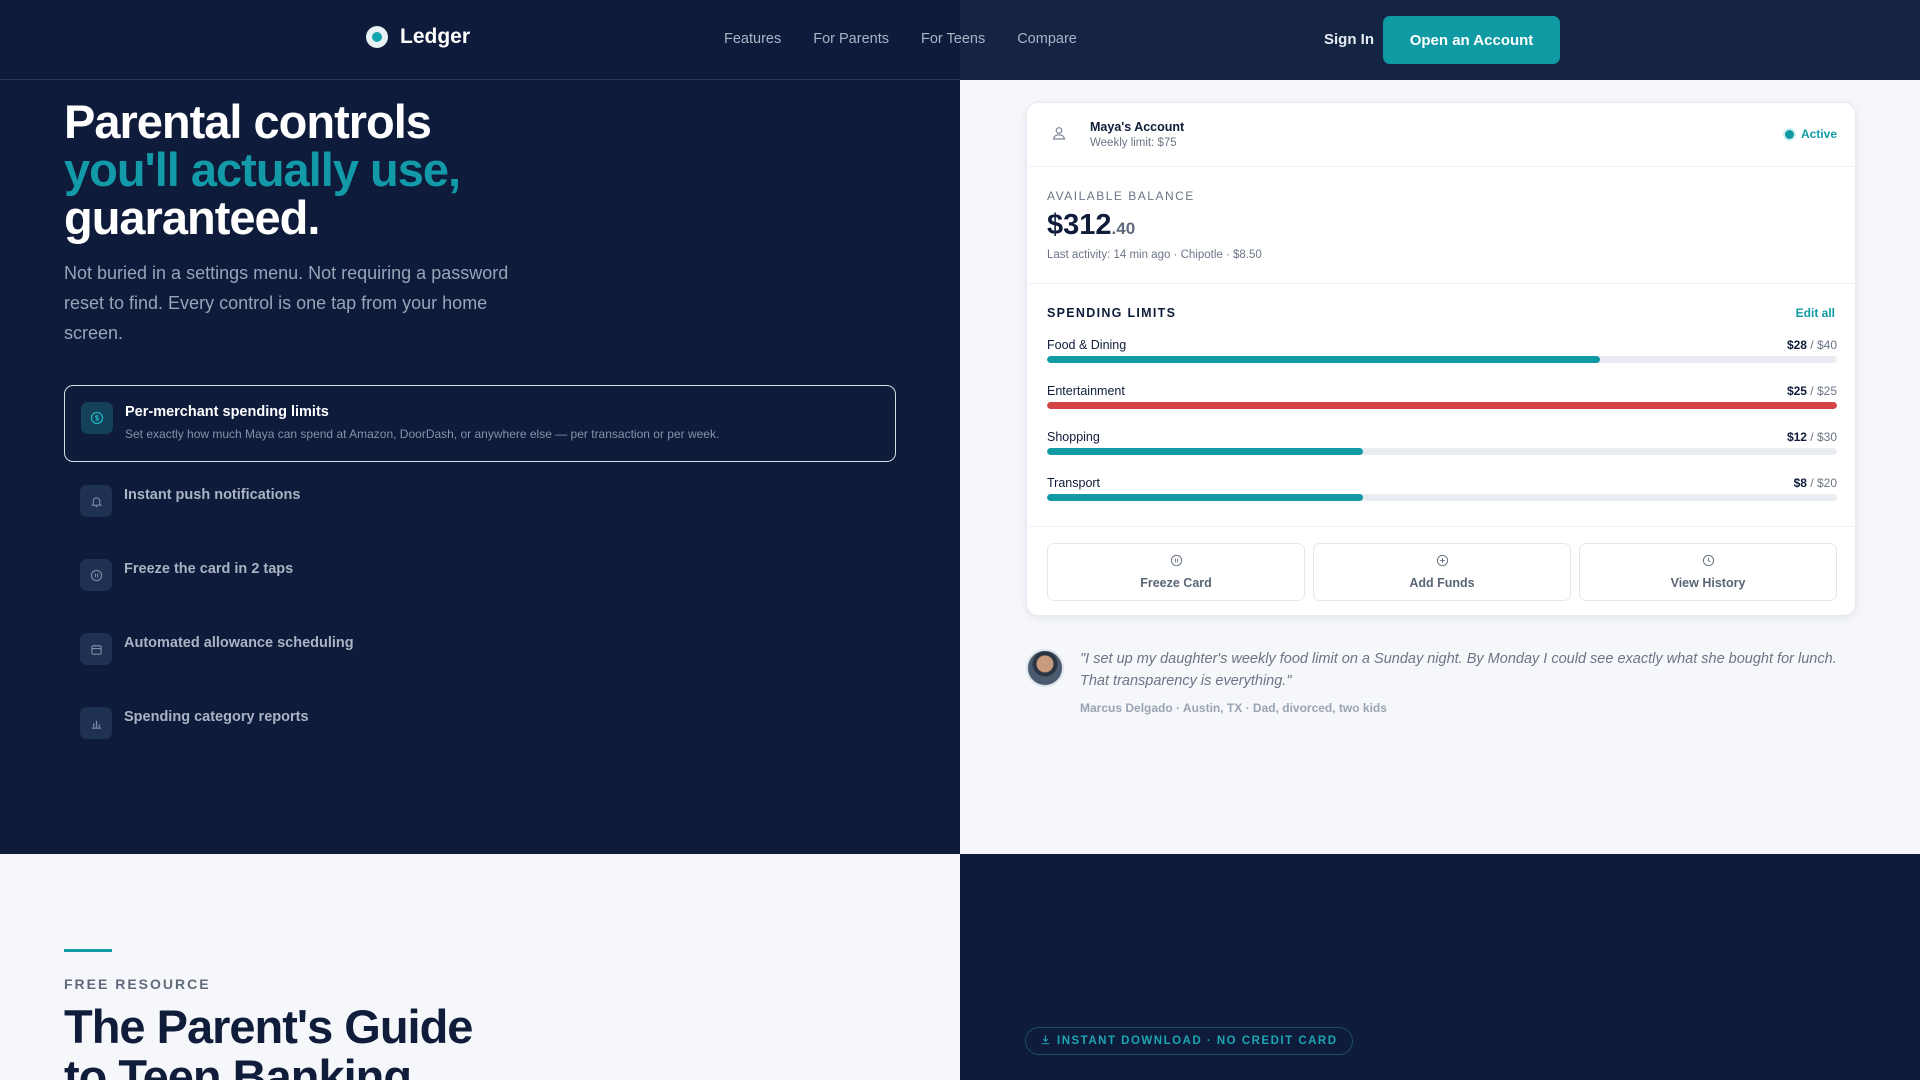  What do you see at coordinates (216, 717) in the screenshot?
I see `feature-title: Spending category reports` at bounding box center [216, 717].